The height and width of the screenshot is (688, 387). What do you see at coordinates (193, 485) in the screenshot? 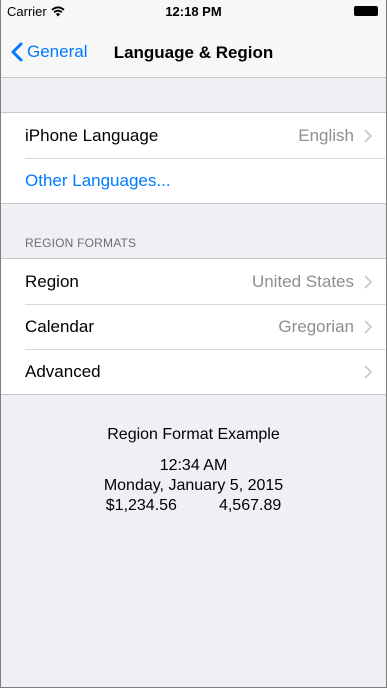
I see `example-date: Monday, January 5, 2015` at bounding box center [193, 485].